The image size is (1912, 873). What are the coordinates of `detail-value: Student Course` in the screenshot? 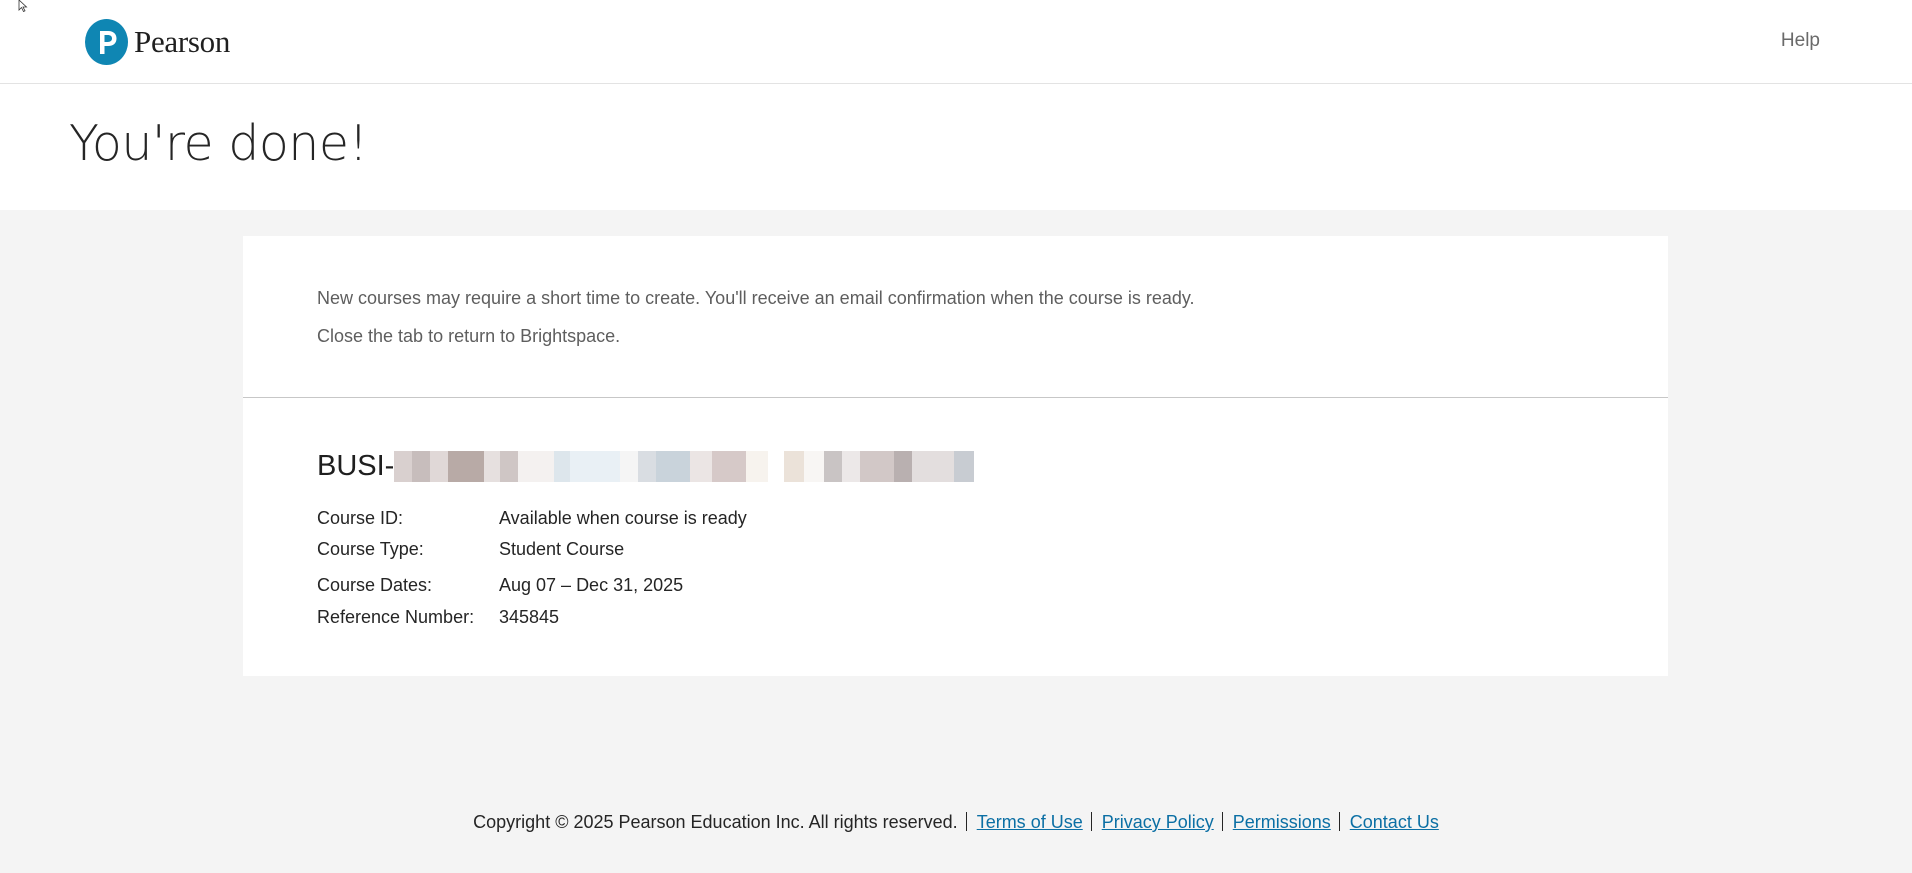 It's located at (562, 549).